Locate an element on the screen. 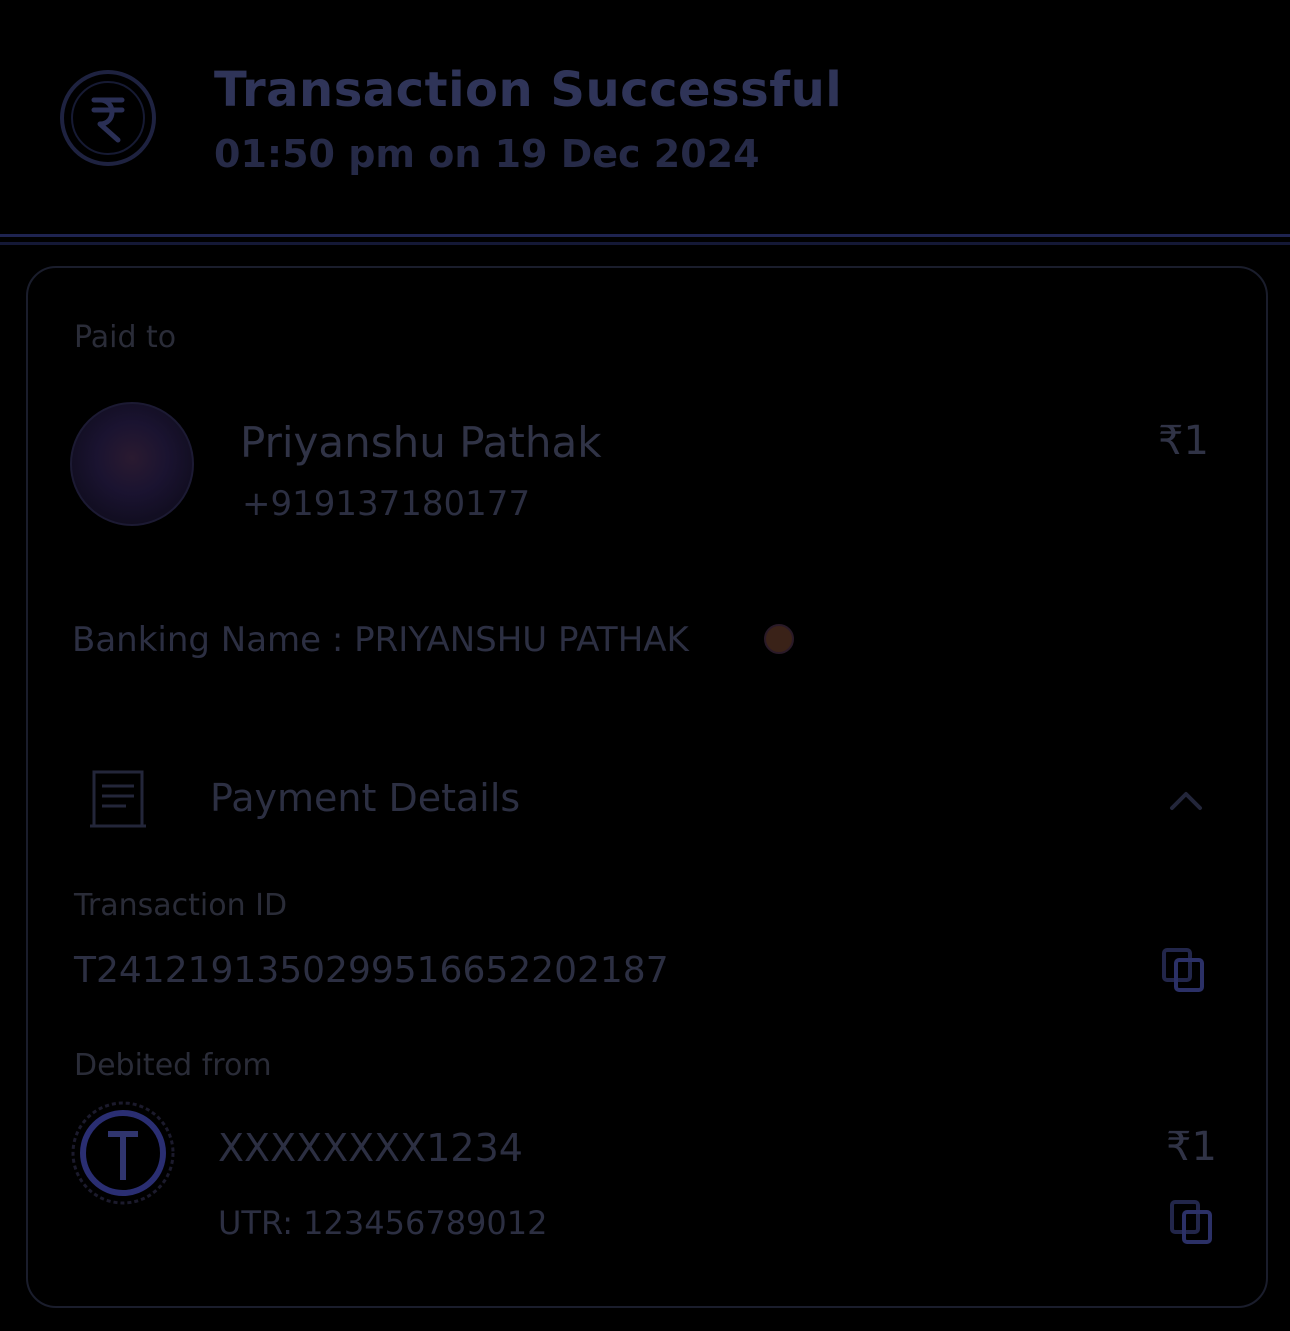  transaction-id-label: Transaction ID is located at coordinates (181, 905).